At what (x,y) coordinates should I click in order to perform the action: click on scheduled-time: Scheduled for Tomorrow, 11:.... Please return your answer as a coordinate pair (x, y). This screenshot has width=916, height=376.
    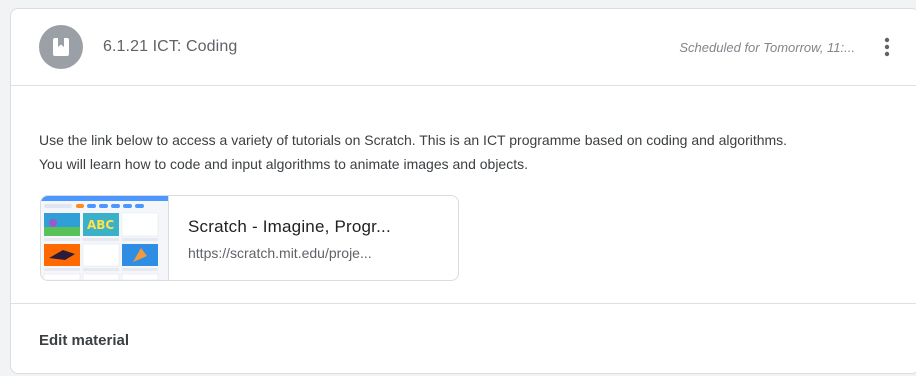
    Looking at the image, I should click on (767, 47).